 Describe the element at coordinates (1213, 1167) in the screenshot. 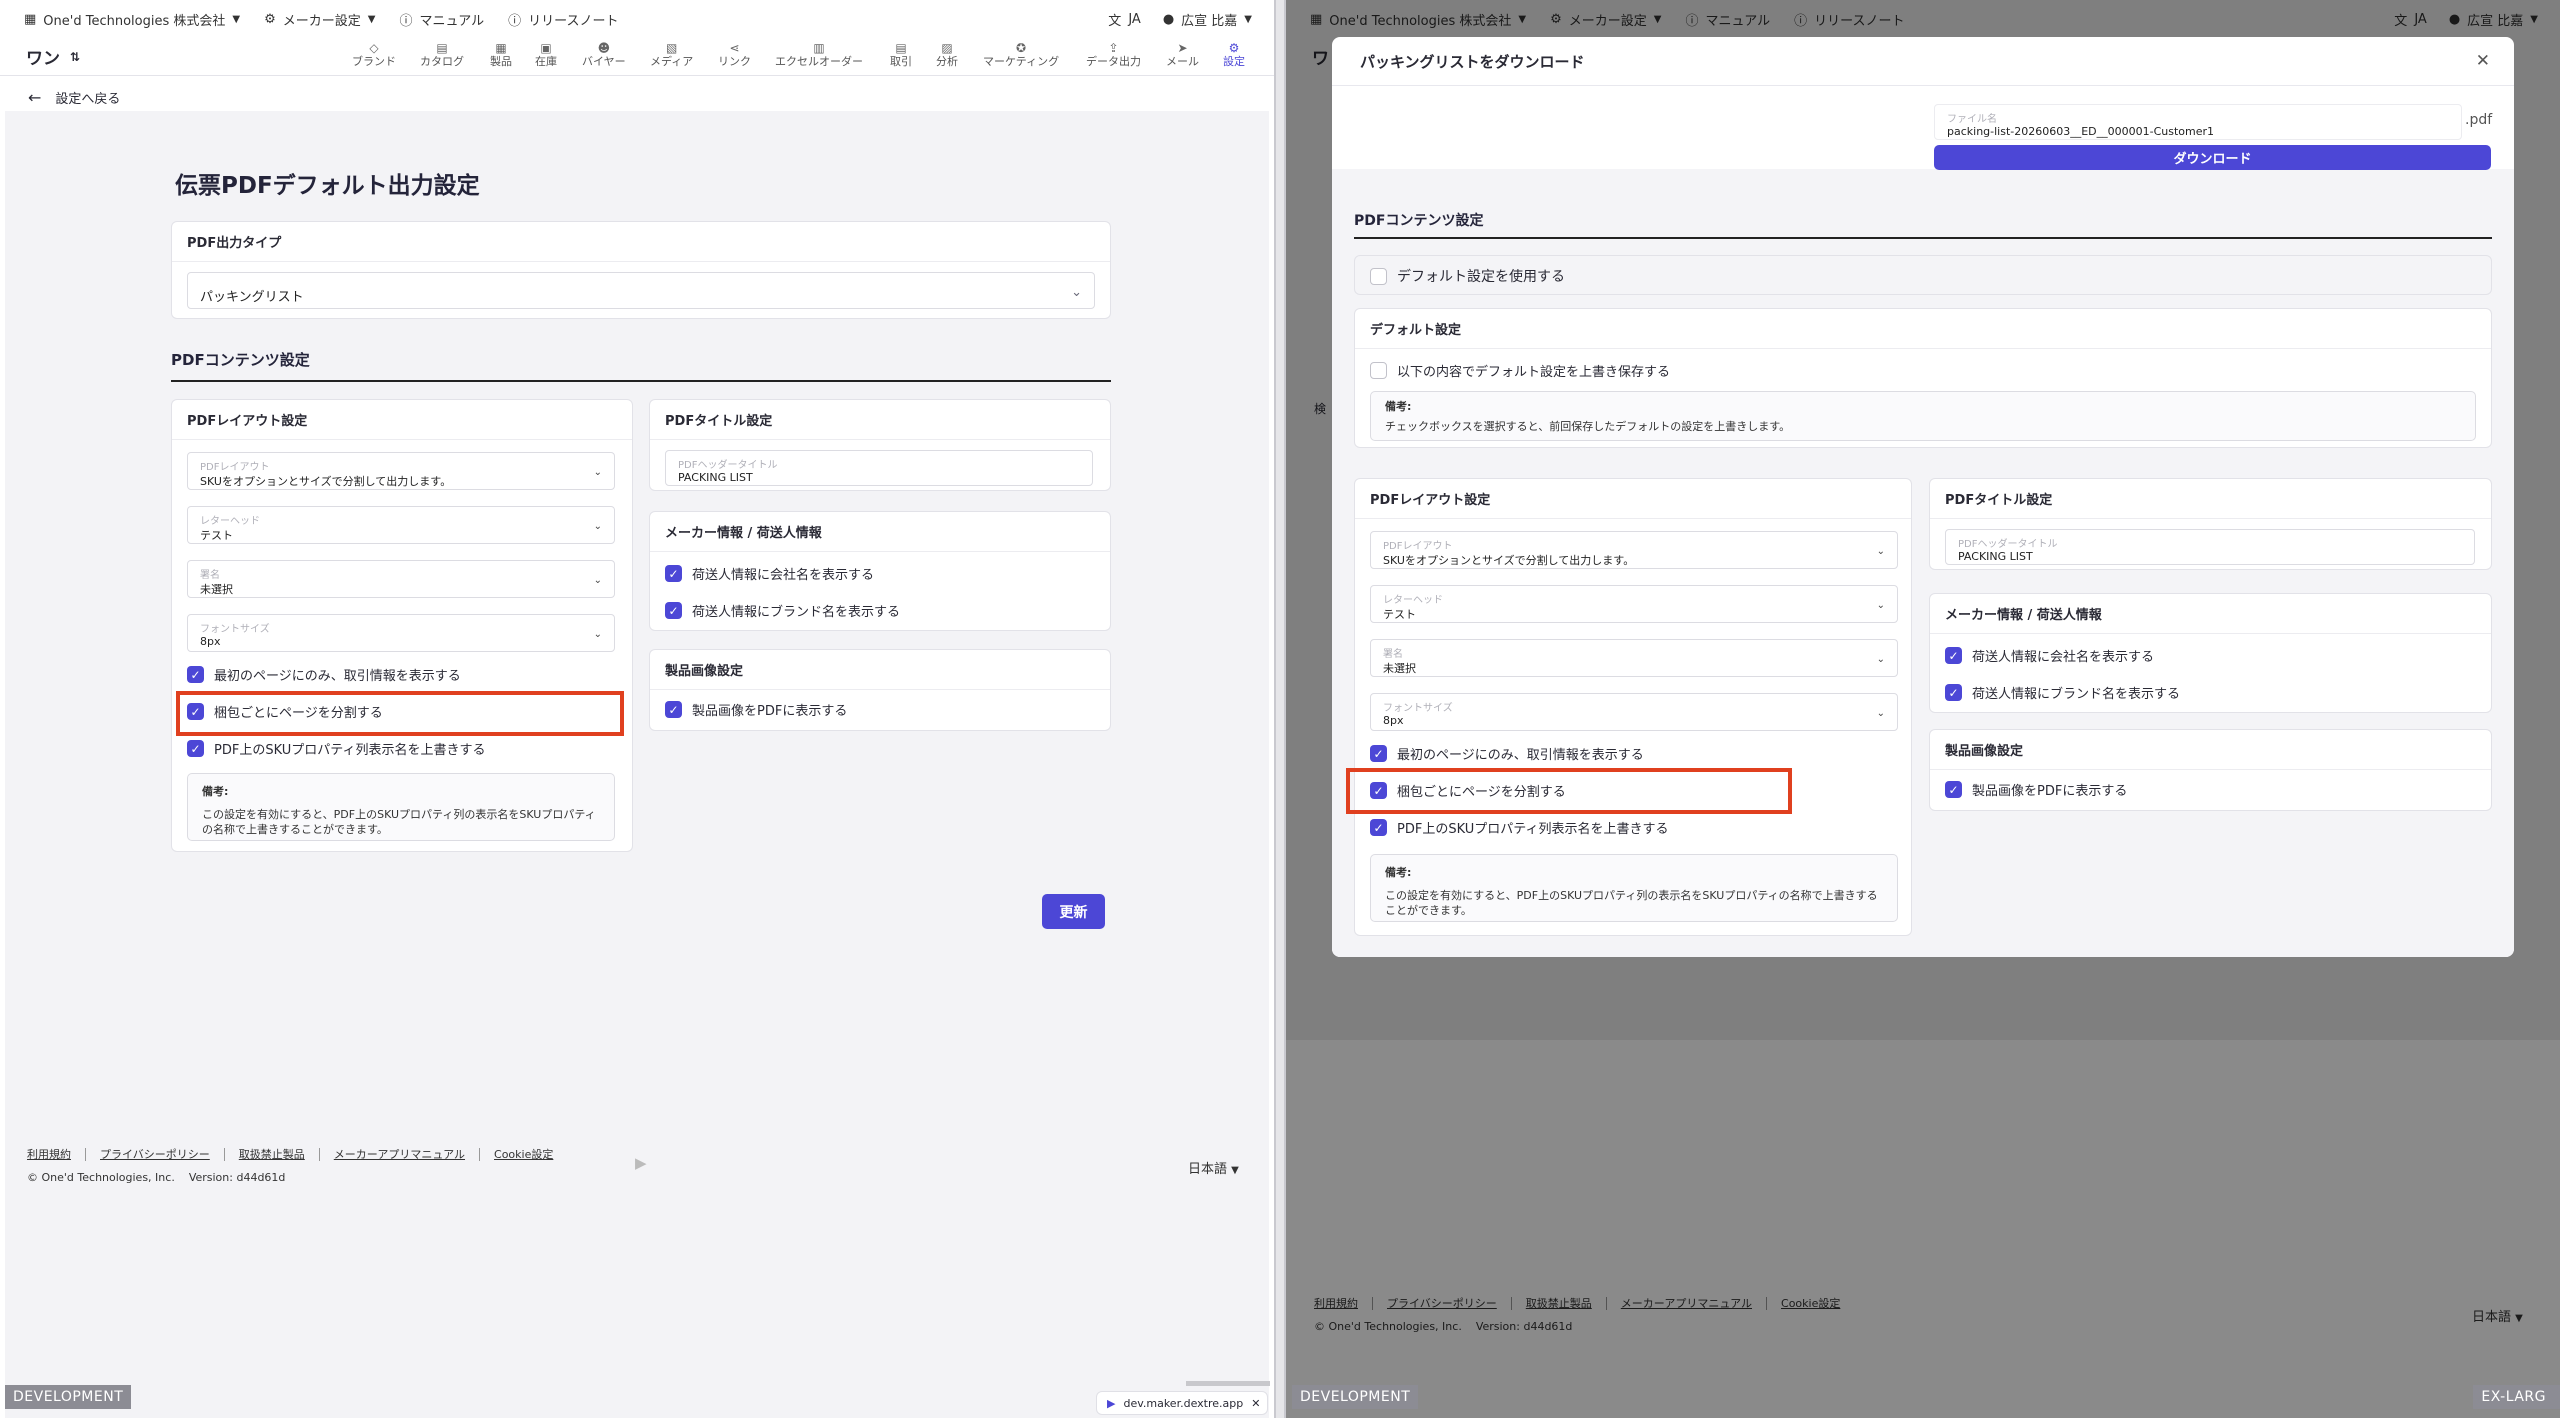

I see `footer-language-select: 日本語 ▼` at that location.